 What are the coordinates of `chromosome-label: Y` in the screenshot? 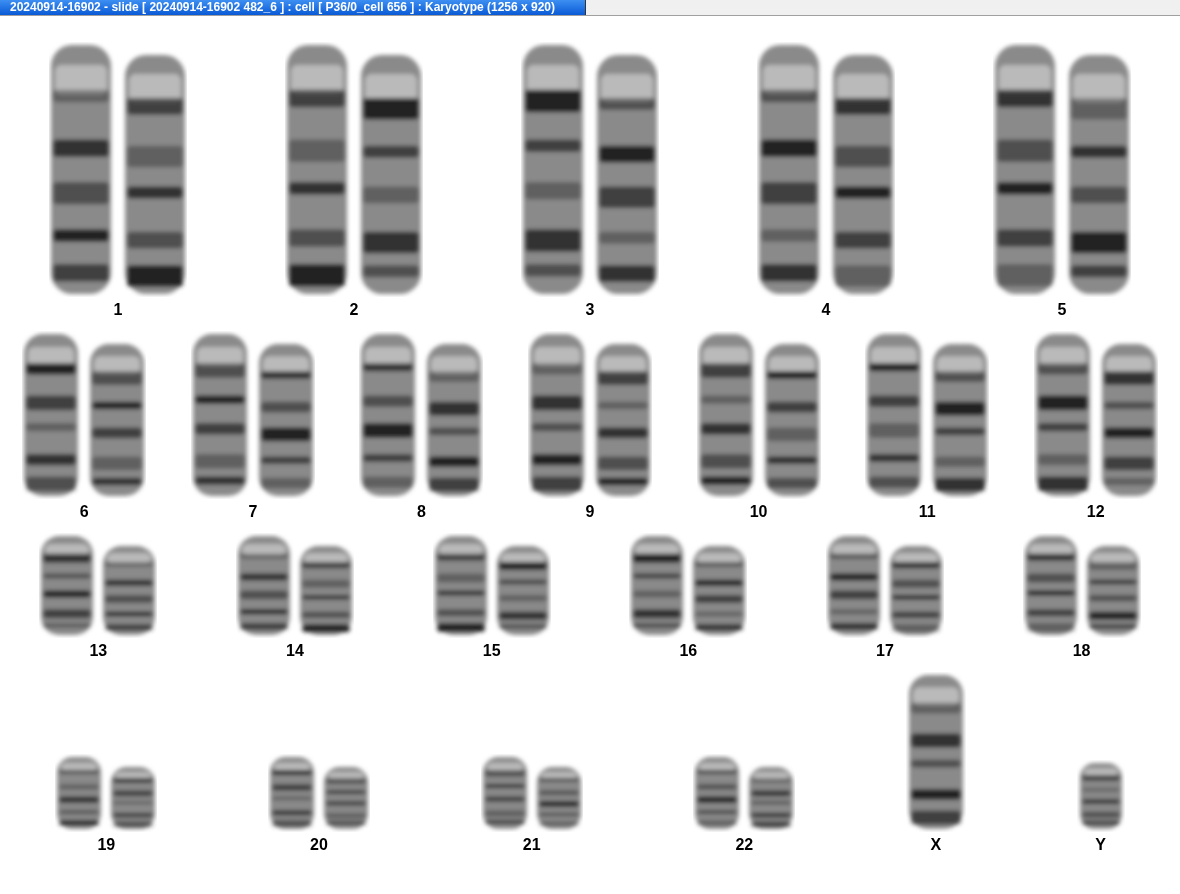 It's located at (1100, 845).